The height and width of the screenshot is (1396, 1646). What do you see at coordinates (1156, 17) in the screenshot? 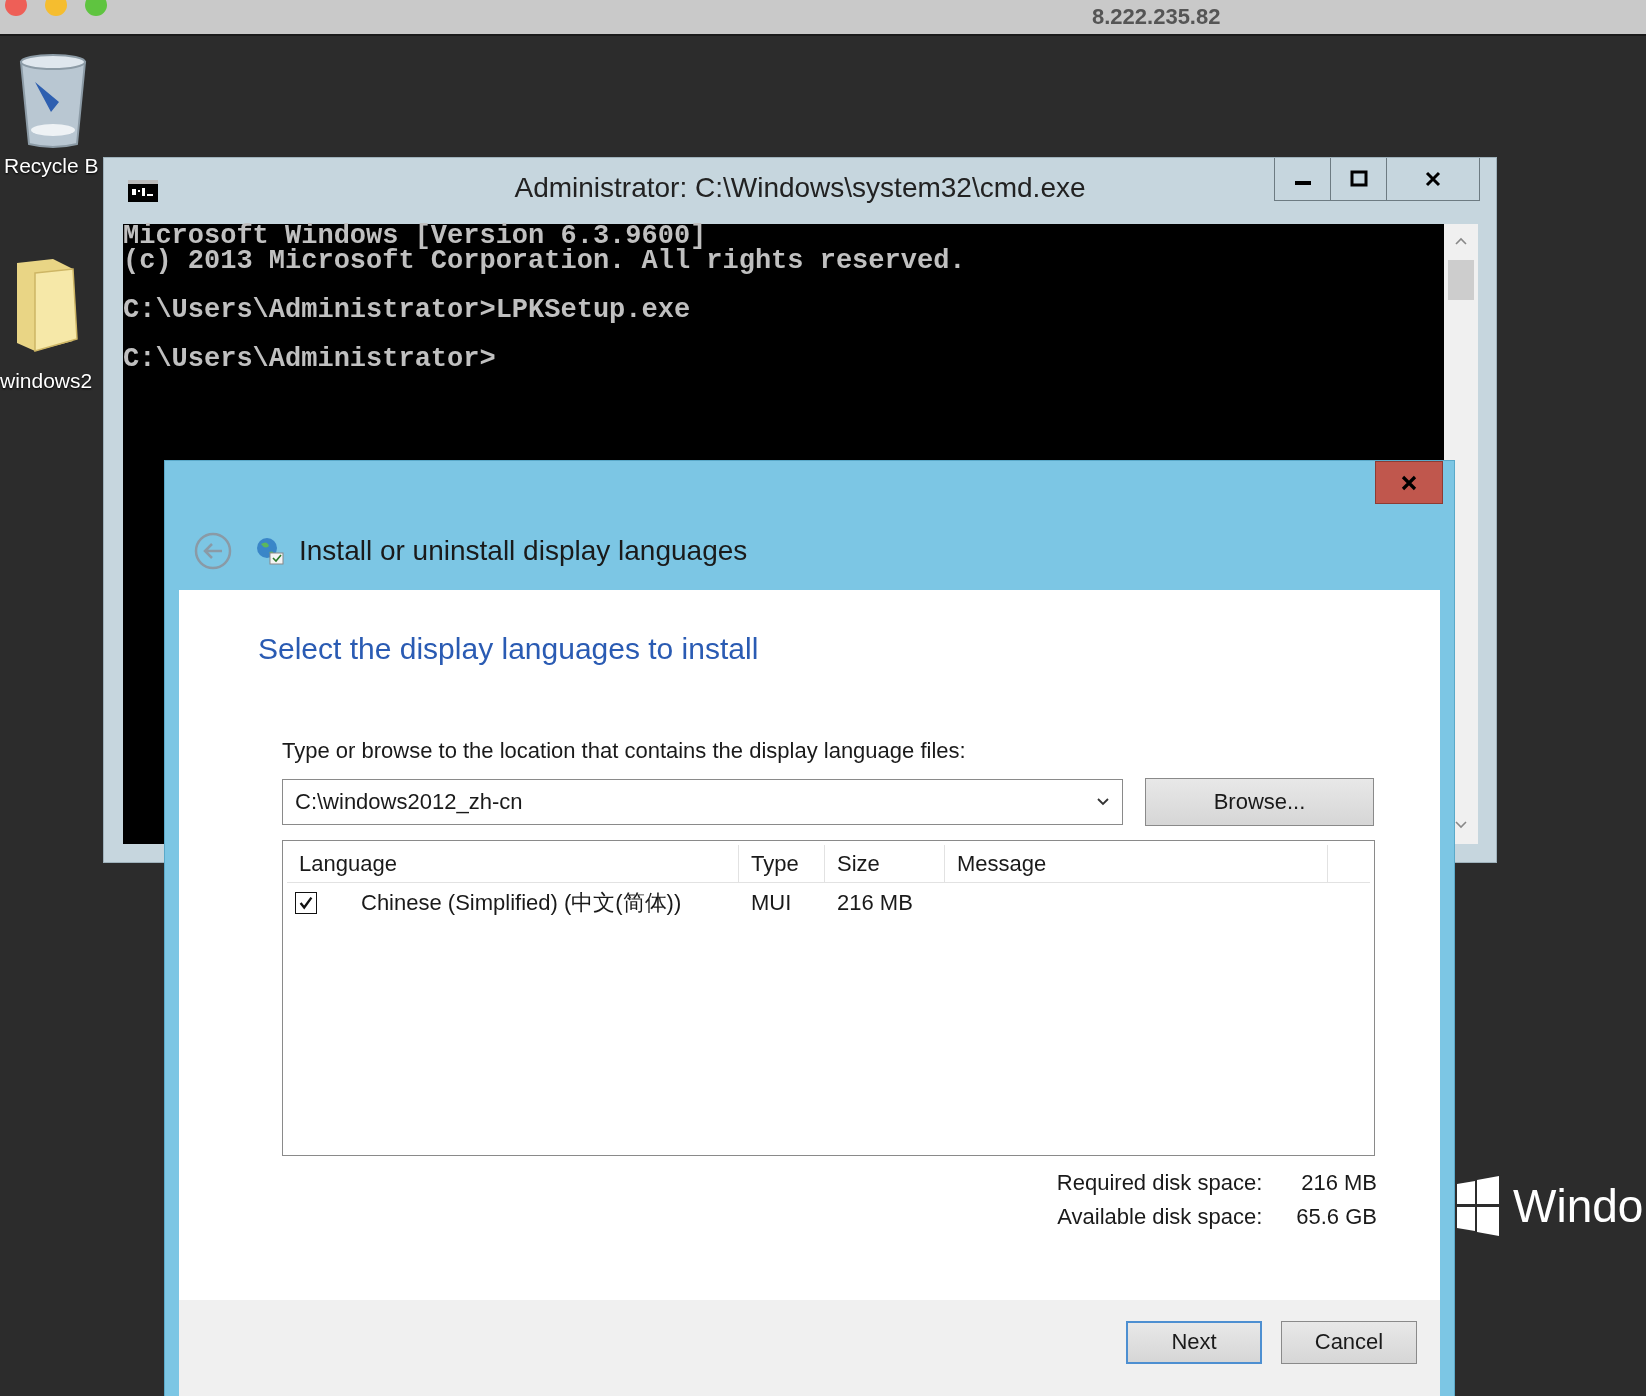
I see `session-title: 8.222.235.82` at bounding box center [1156, 17].